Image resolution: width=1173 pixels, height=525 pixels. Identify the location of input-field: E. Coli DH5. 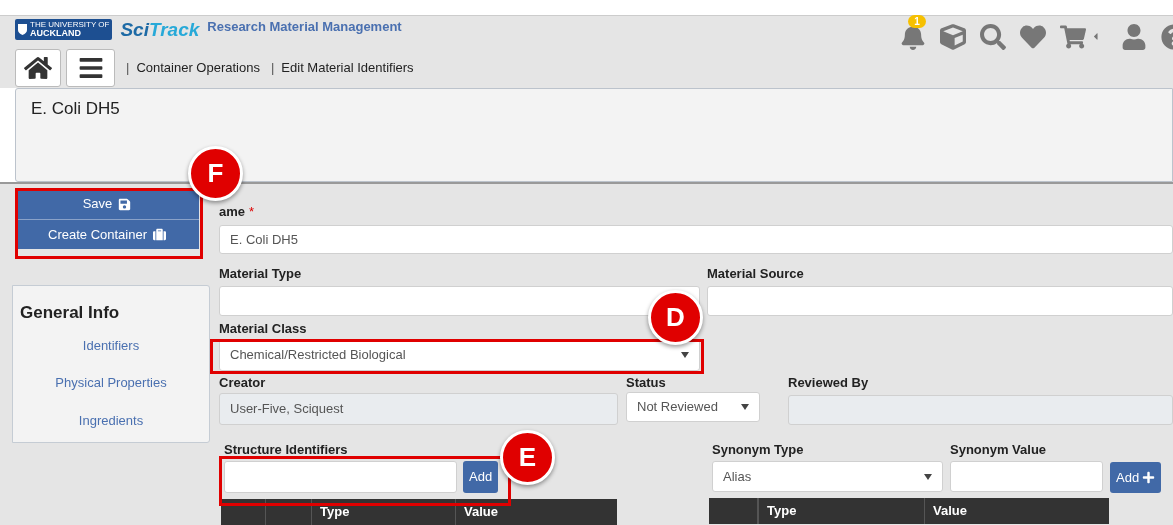
(696, 239).